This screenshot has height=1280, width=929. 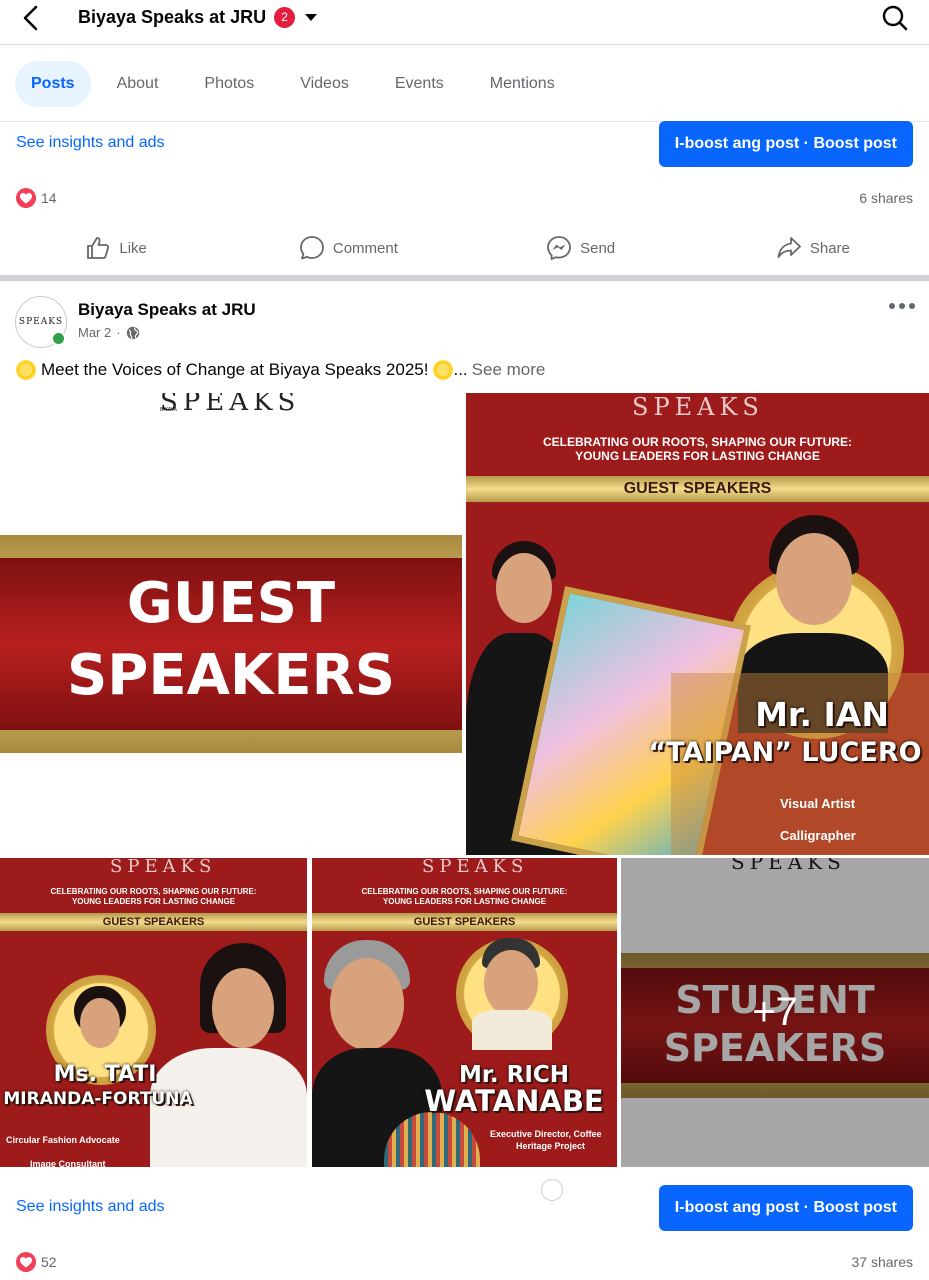 What do you see at coordinates (116, 248) in the screenshot?
I see `like-button: Like` at bounding box center [116, 248].